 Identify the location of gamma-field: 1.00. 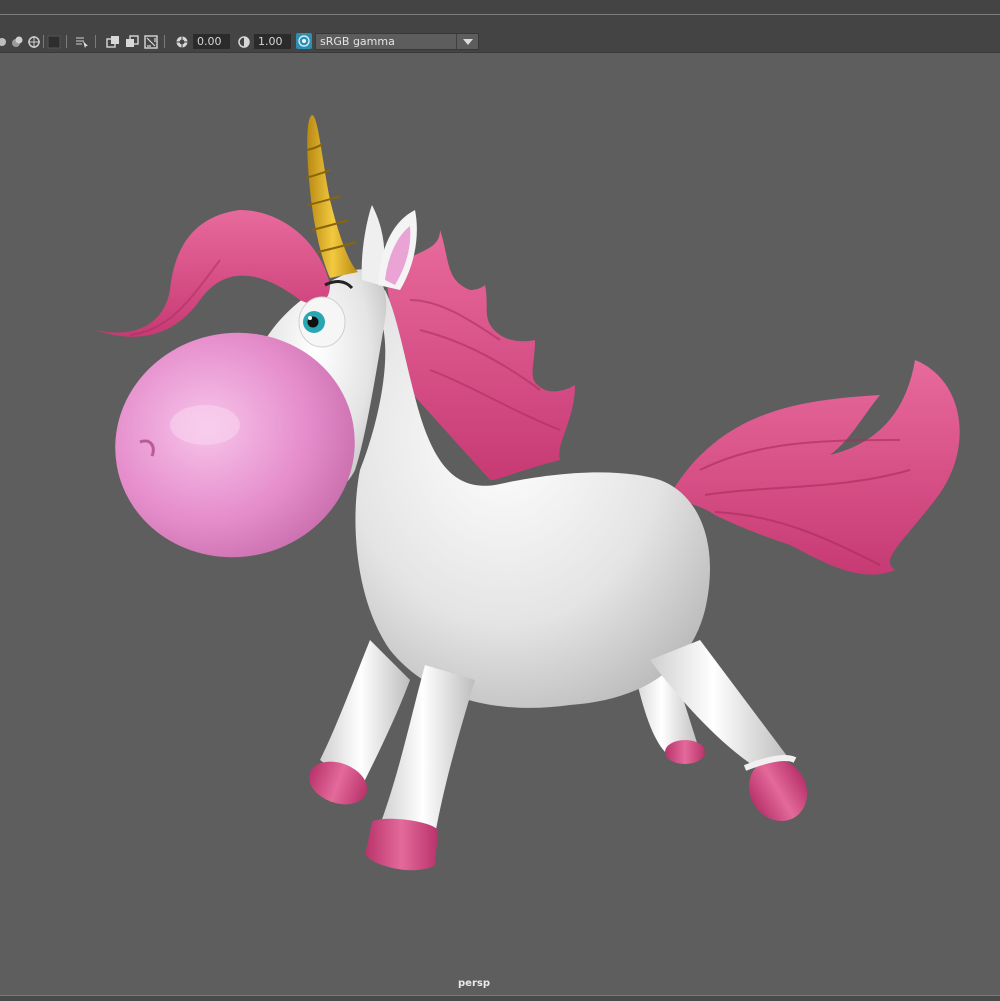
(272, 41).